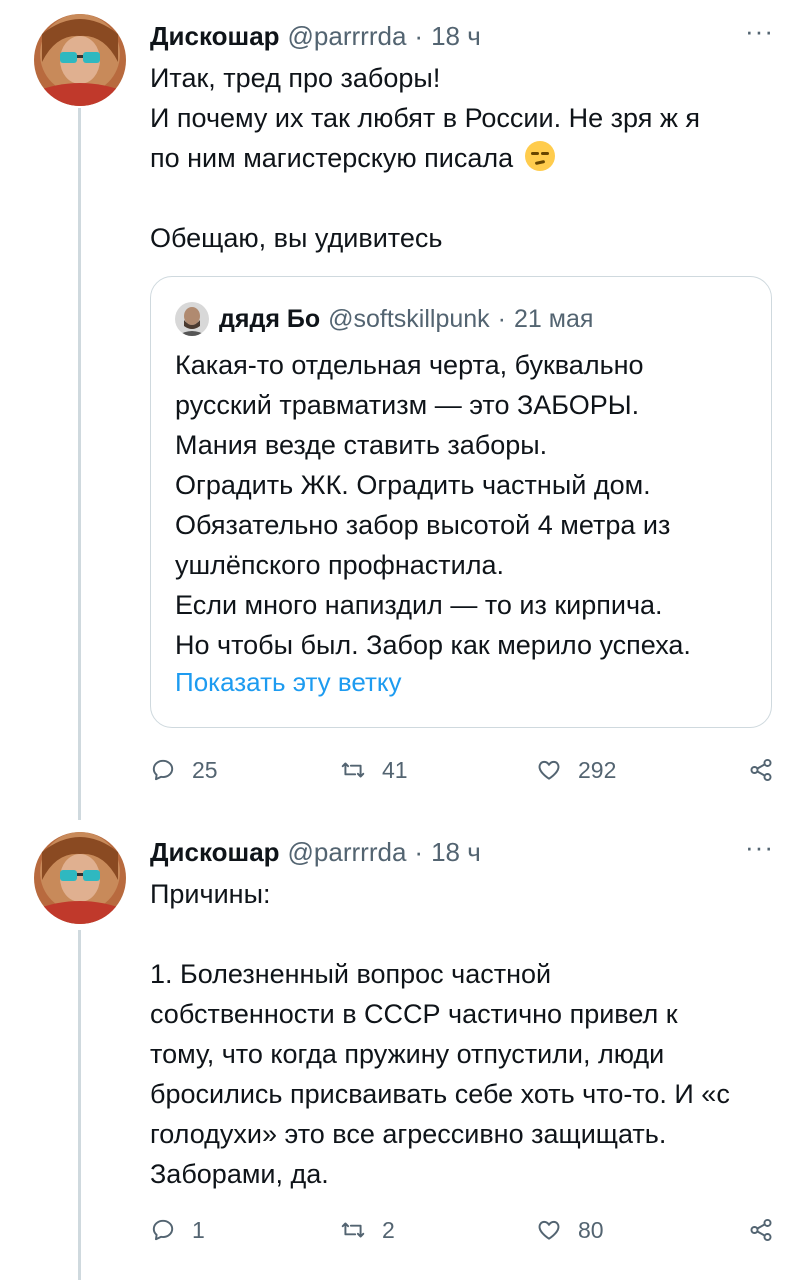 The image size is (804, 1280). Describe the element at coordinates (591, 1229) in the screenshot. I see `like-count: 80` at that location.